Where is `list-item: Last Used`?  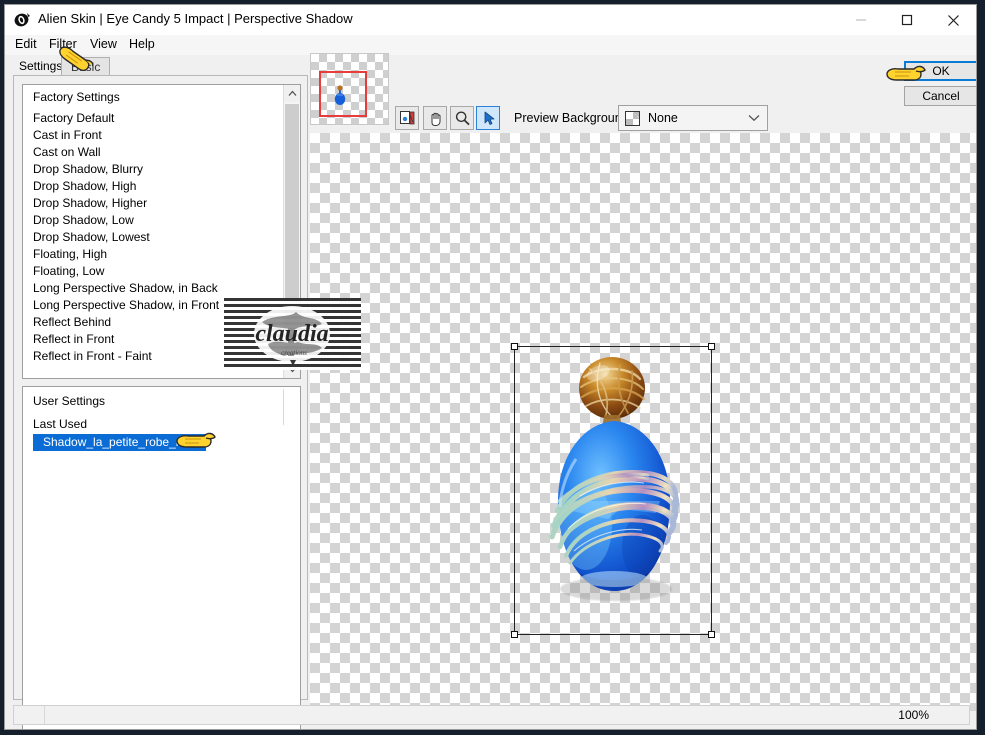
list-item: Last Used is located at coordinates (161, 424).